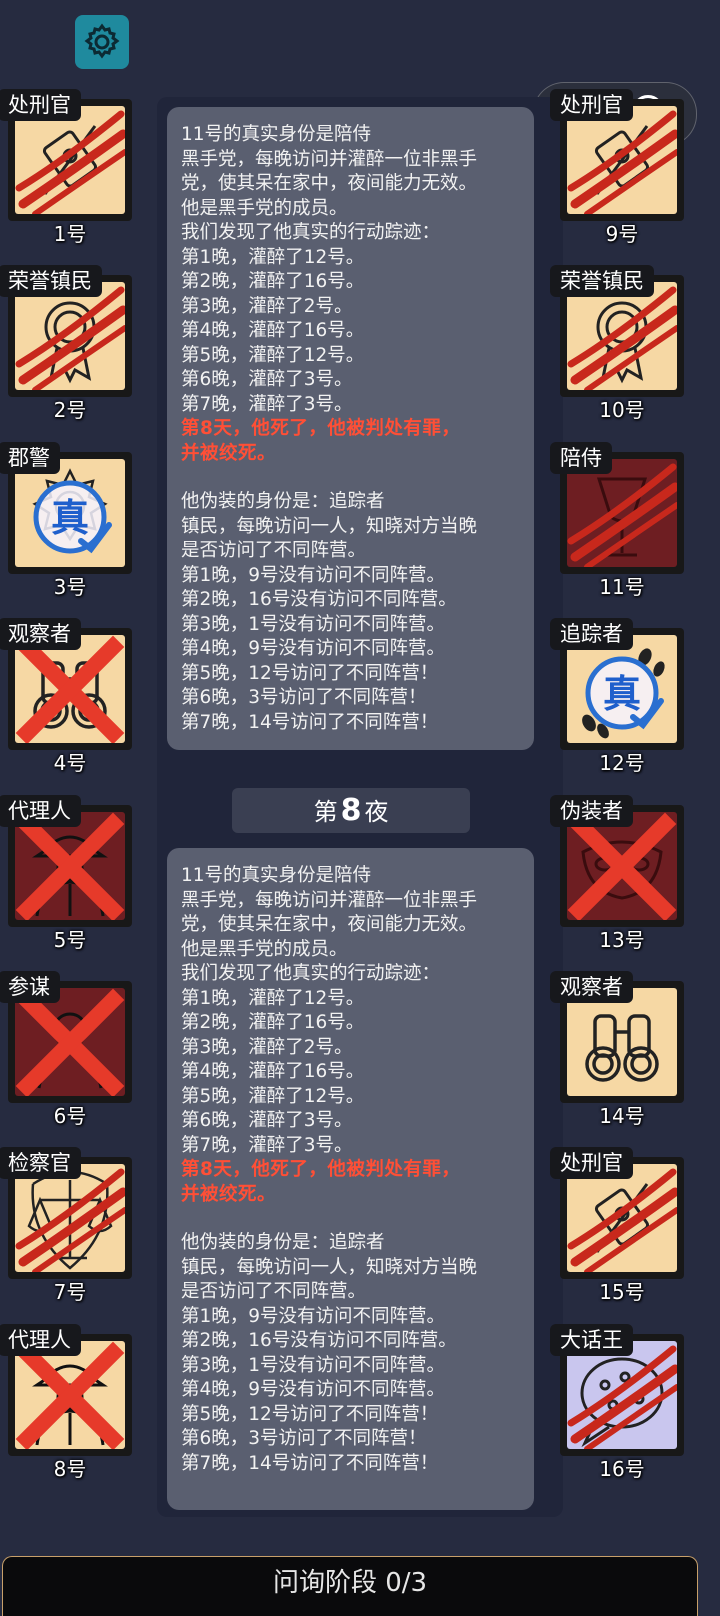  I want to click on player-card: 处刑官 1号, so click(66, 167).